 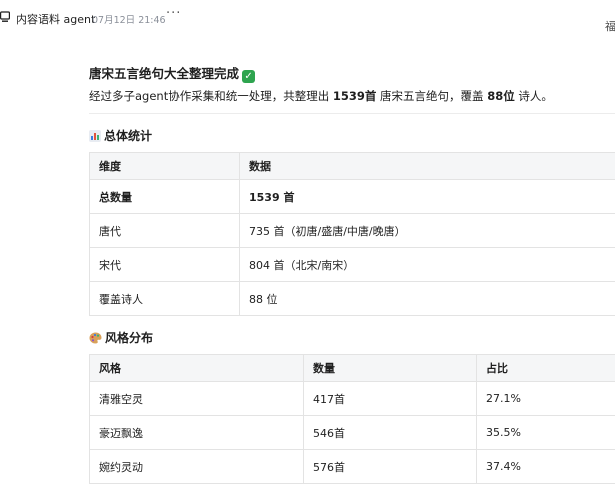 What do you see at coordinates (173, 13) in the screenshot?
I see `more-options-button: ···` at bounding box center [173, 13].